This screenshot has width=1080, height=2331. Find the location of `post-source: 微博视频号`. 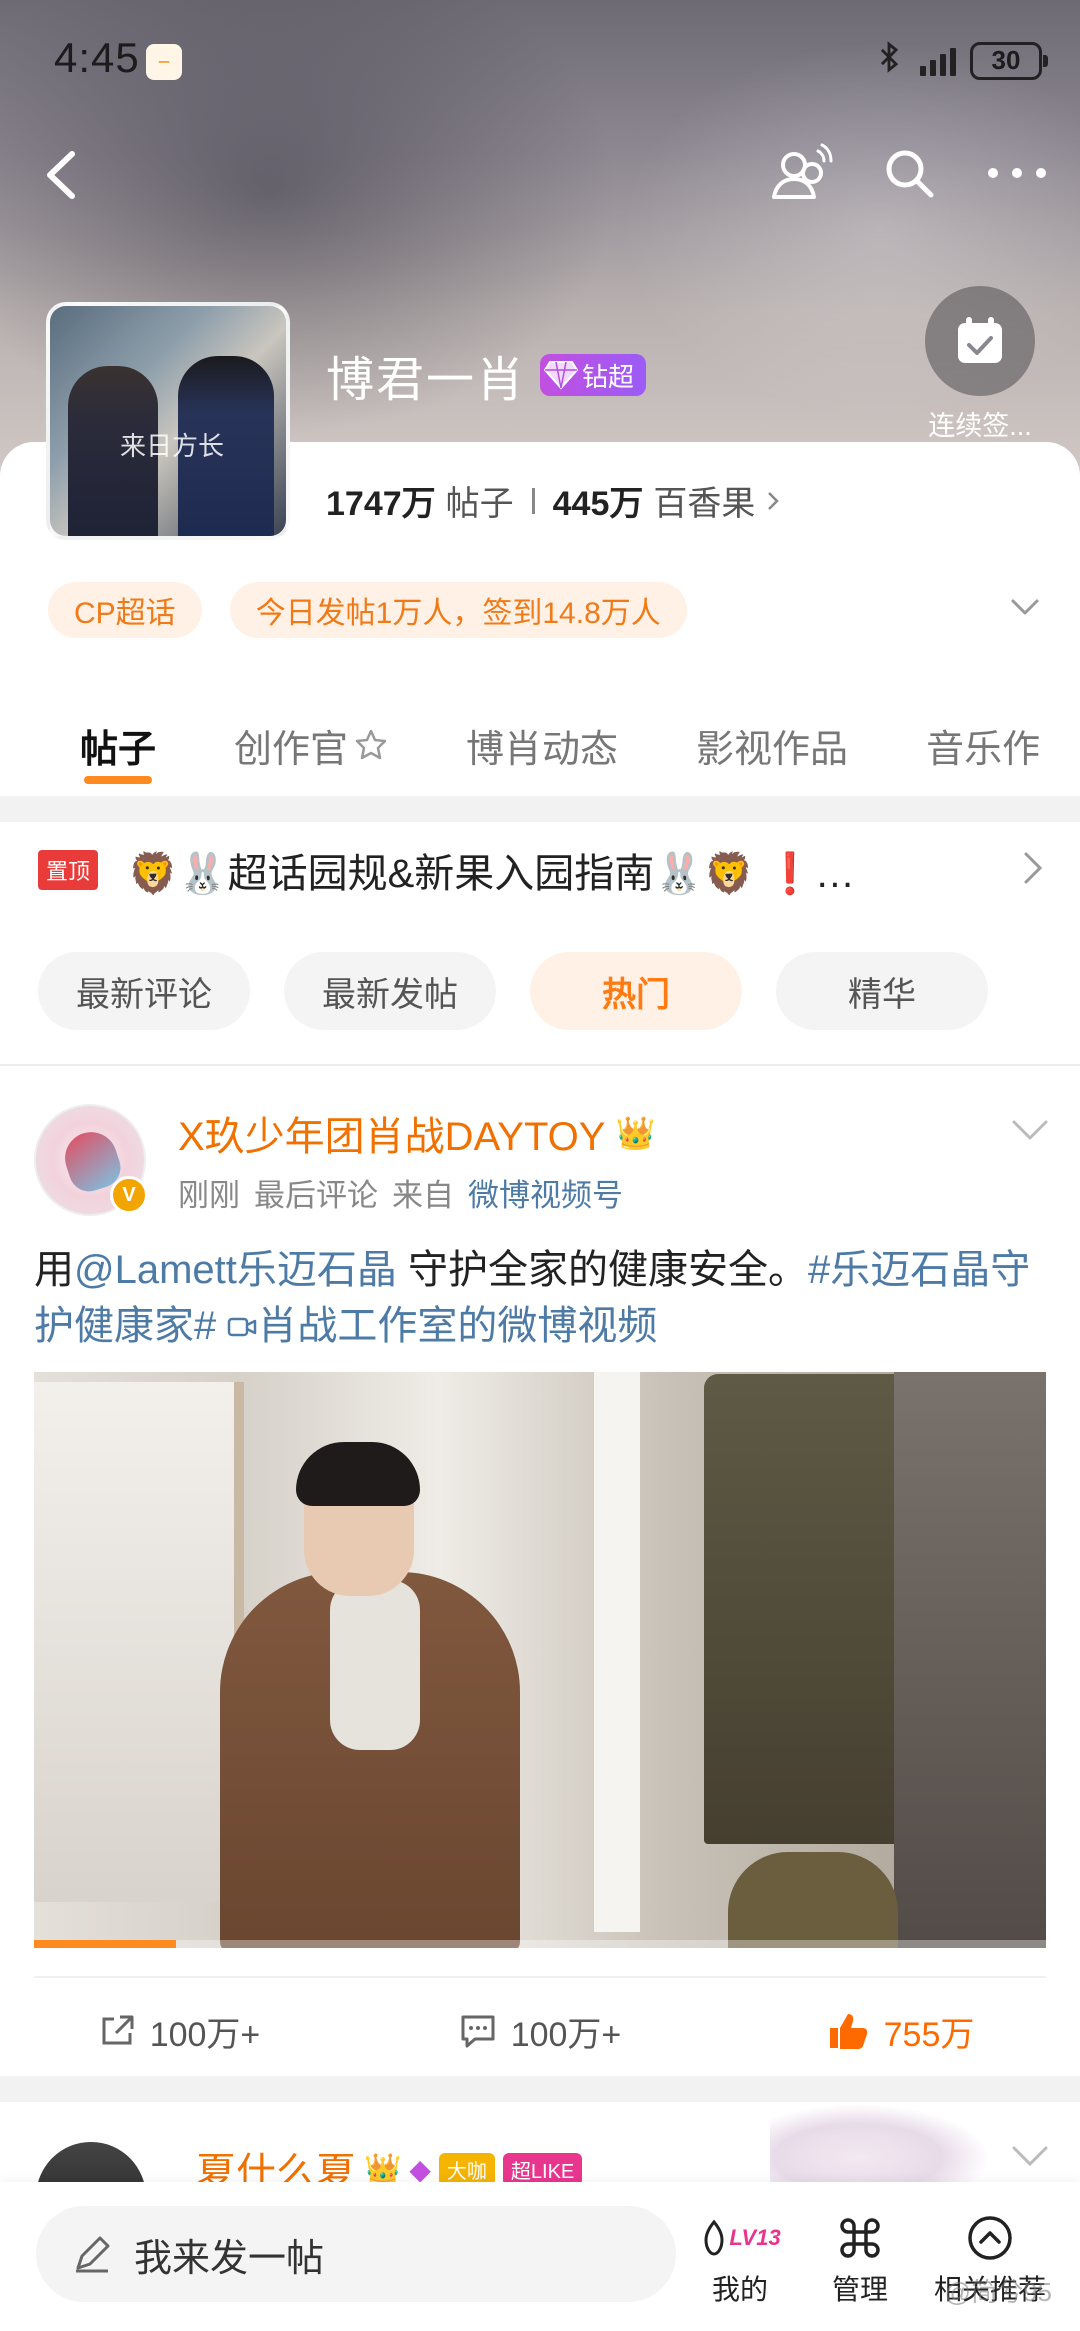

post-source: 微博视频号 is located at coordinates (545, 1192).